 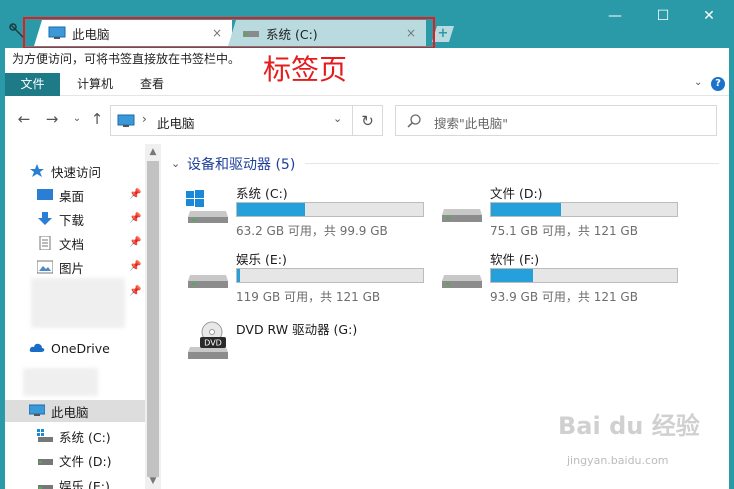 I want to click on wrench-icon, so click(x=18, y=32).